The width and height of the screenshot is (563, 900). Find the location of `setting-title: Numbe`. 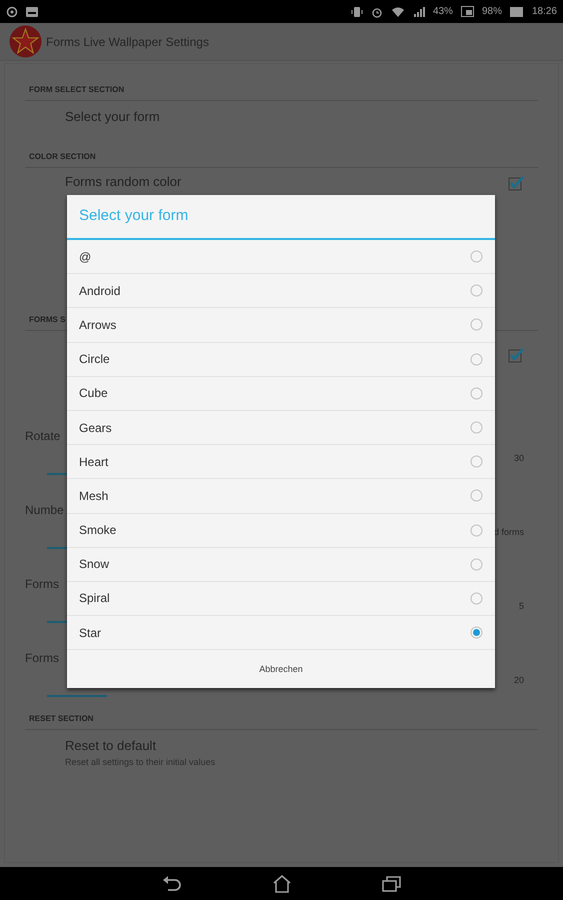

setting-title: Numbe is located at coordinates (44, 510).